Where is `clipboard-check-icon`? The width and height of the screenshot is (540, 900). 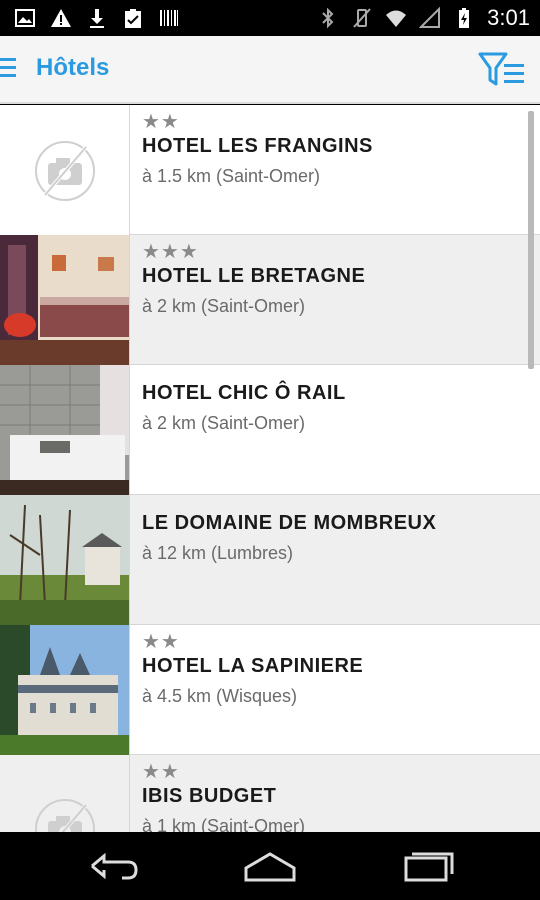
clipboard-check-icon is located at coordinates (133, 18).